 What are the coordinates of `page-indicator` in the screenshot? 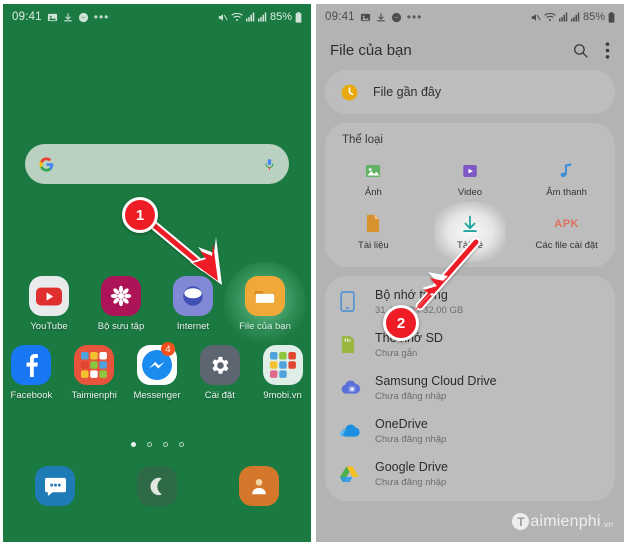 It's located at (157, 444).